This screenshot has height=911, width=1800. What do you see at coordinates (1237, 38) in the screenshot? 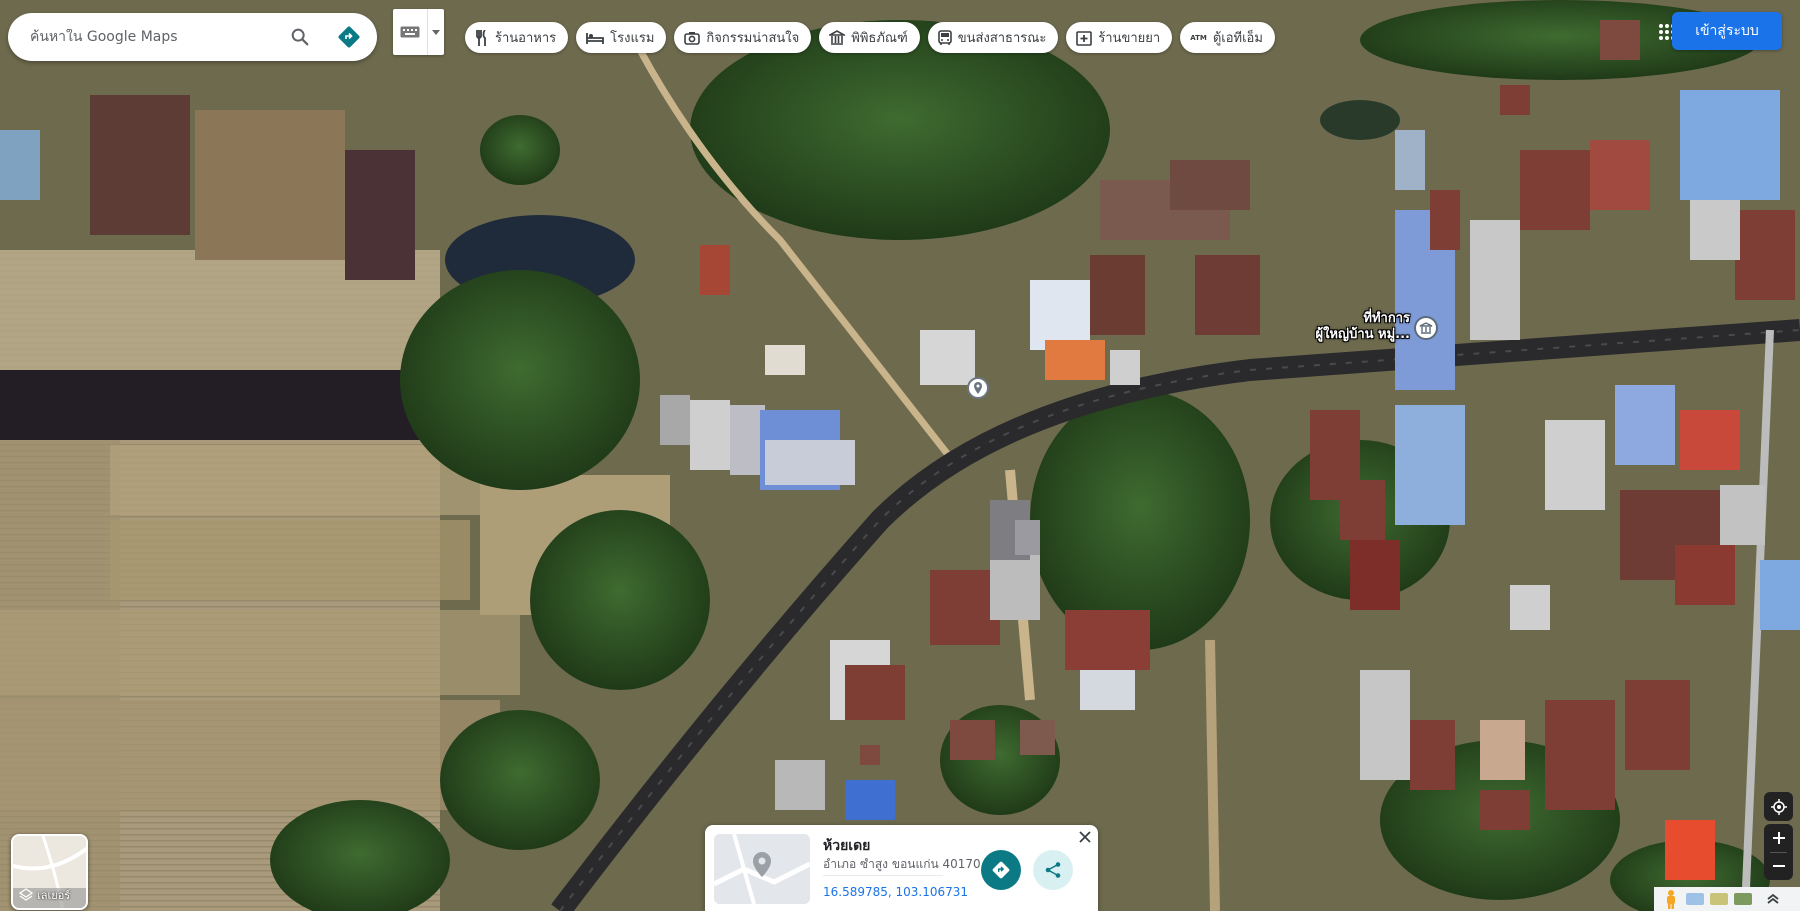
I see `chip-label: ตู้เอทีเอ็ม` at bounding box center [1237, 38].